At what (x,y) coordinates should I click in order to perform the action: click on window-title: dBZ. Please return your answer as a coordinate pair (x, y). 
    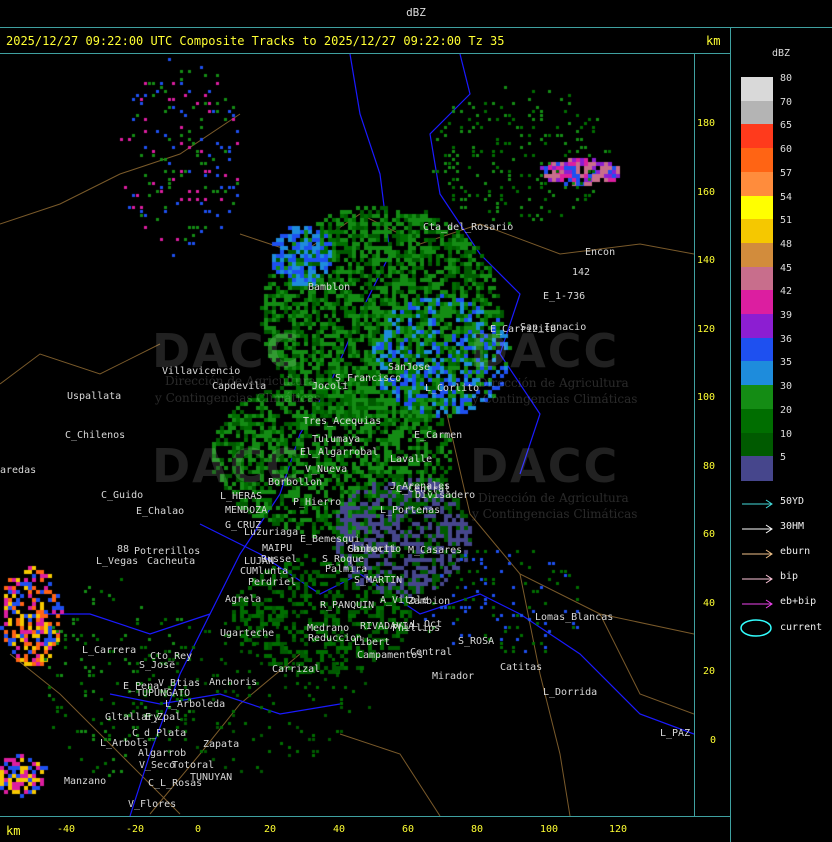
    Looking at the image, I should click on (416, 12).